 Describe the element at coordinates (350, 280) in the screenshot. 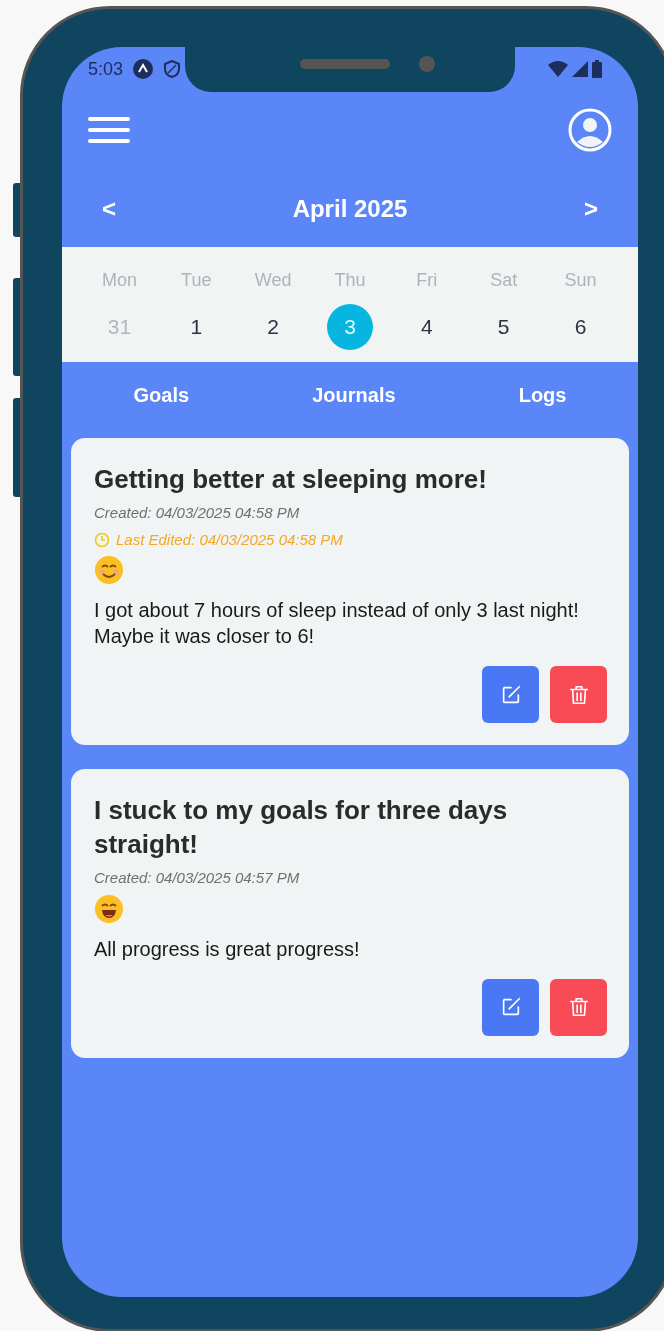

I see `weekday-label: Thu` at that location.